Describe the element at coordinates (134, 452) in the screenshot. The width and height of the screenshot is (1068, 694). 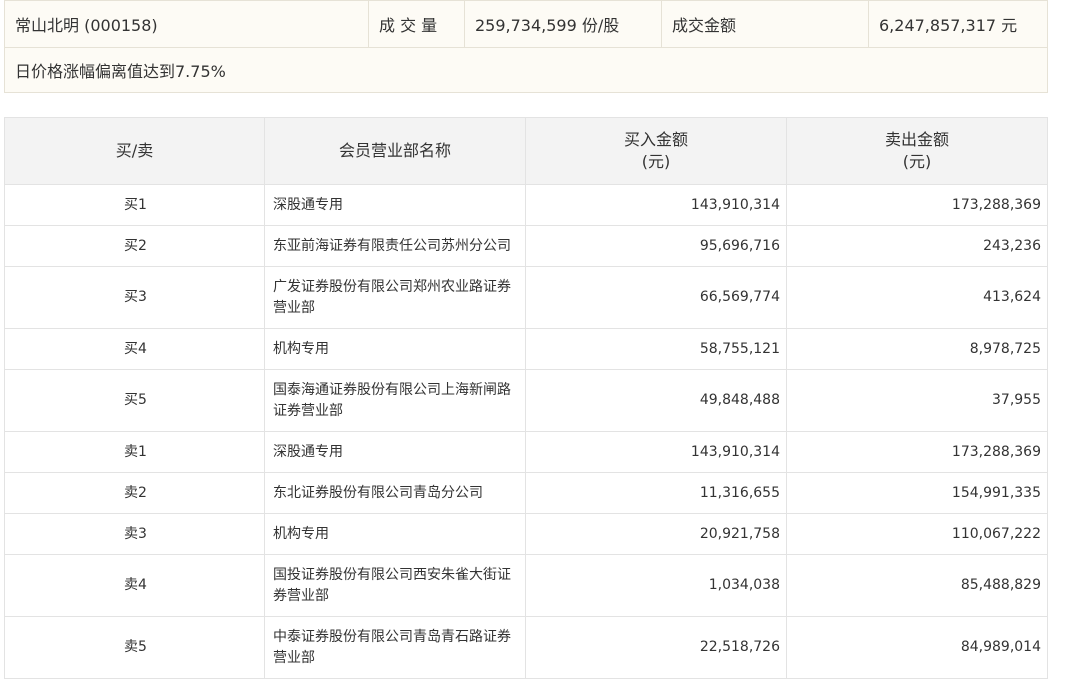
I see `row-side: 卖1` at that location.